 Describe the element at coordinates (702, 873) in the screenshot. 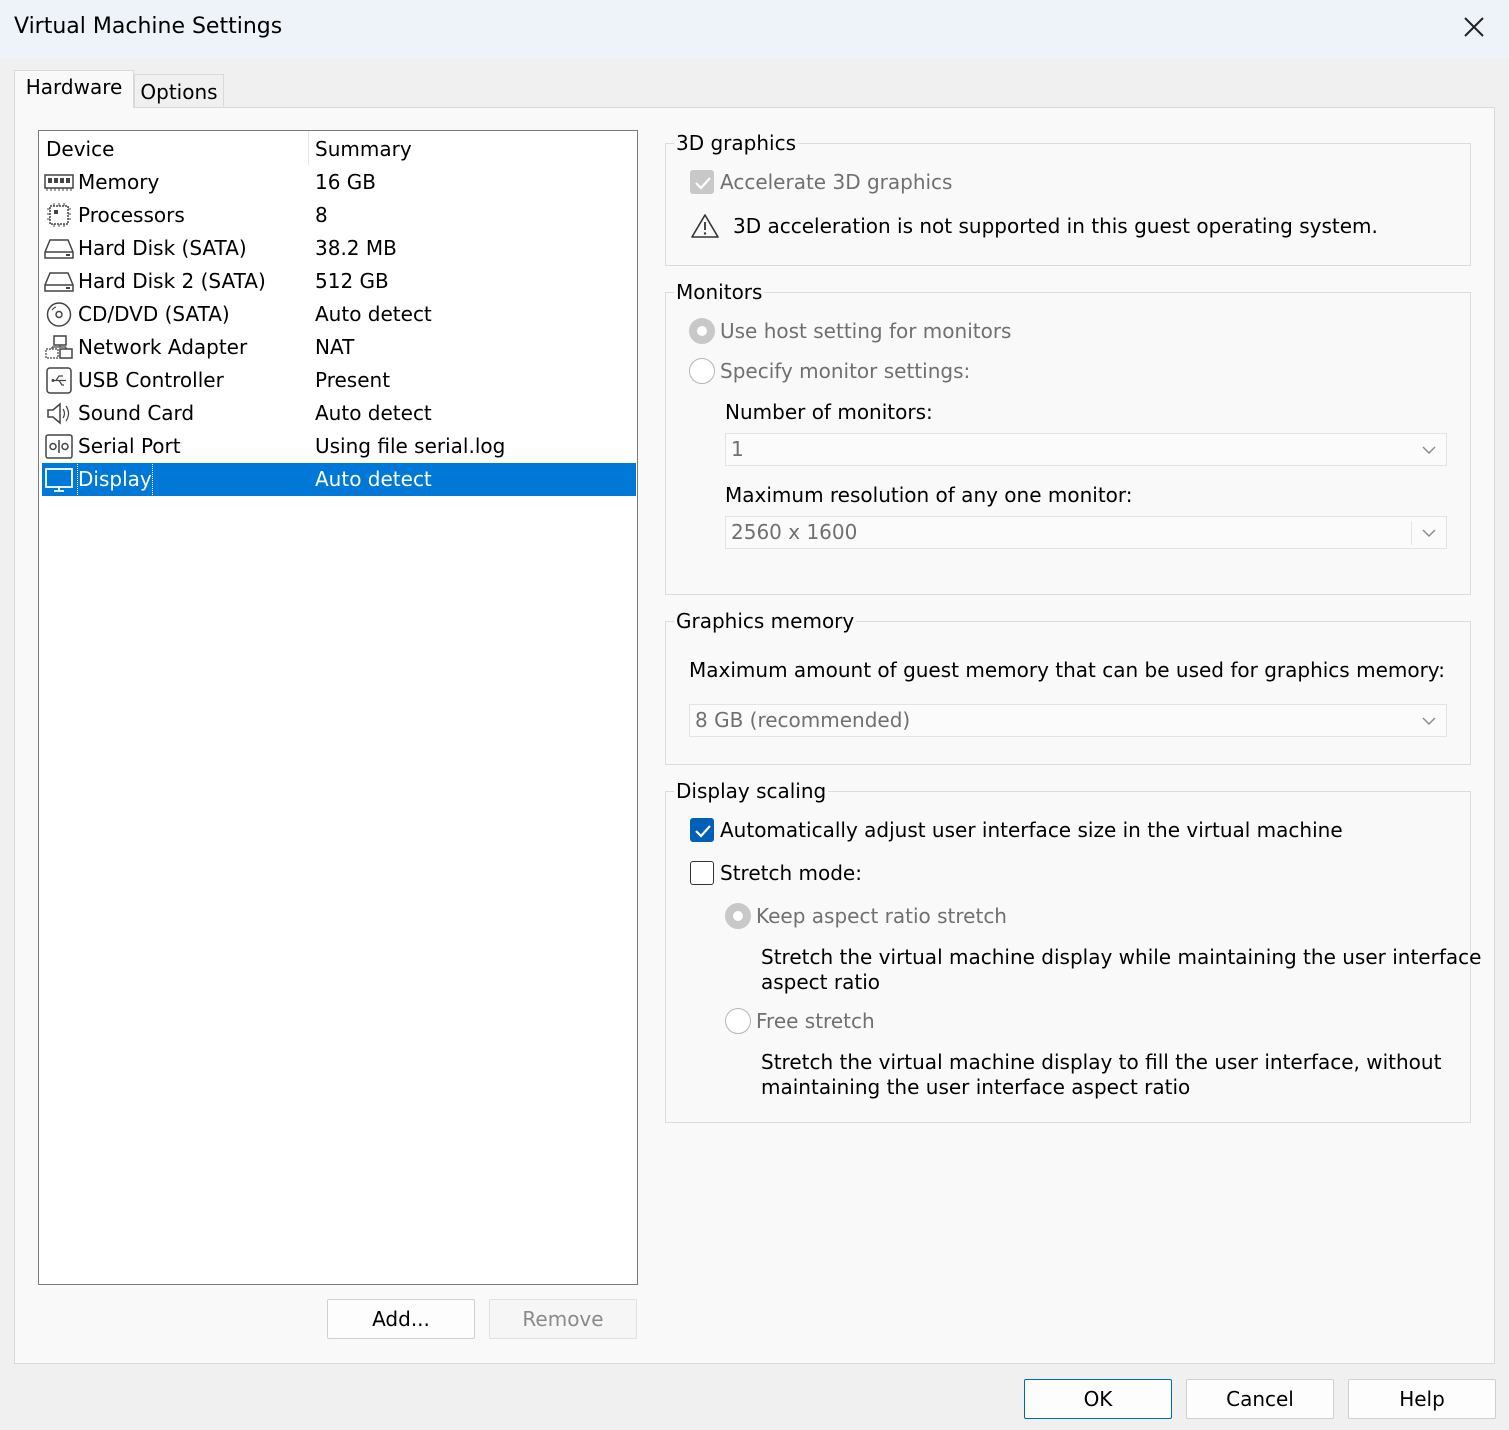

I see `stretch-mode-checkbox` at that location.